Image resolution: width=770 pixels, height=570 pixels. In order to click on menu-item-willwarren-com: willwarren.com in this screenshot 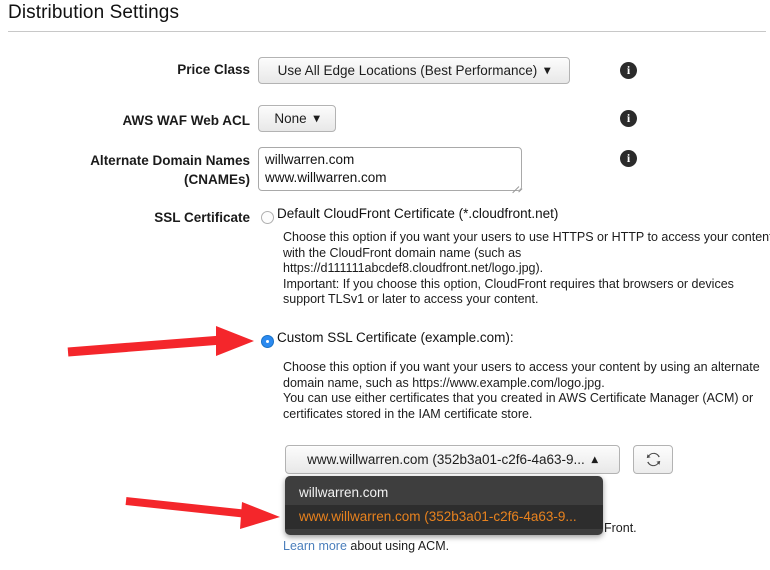, I will do `click(444, 493)`.